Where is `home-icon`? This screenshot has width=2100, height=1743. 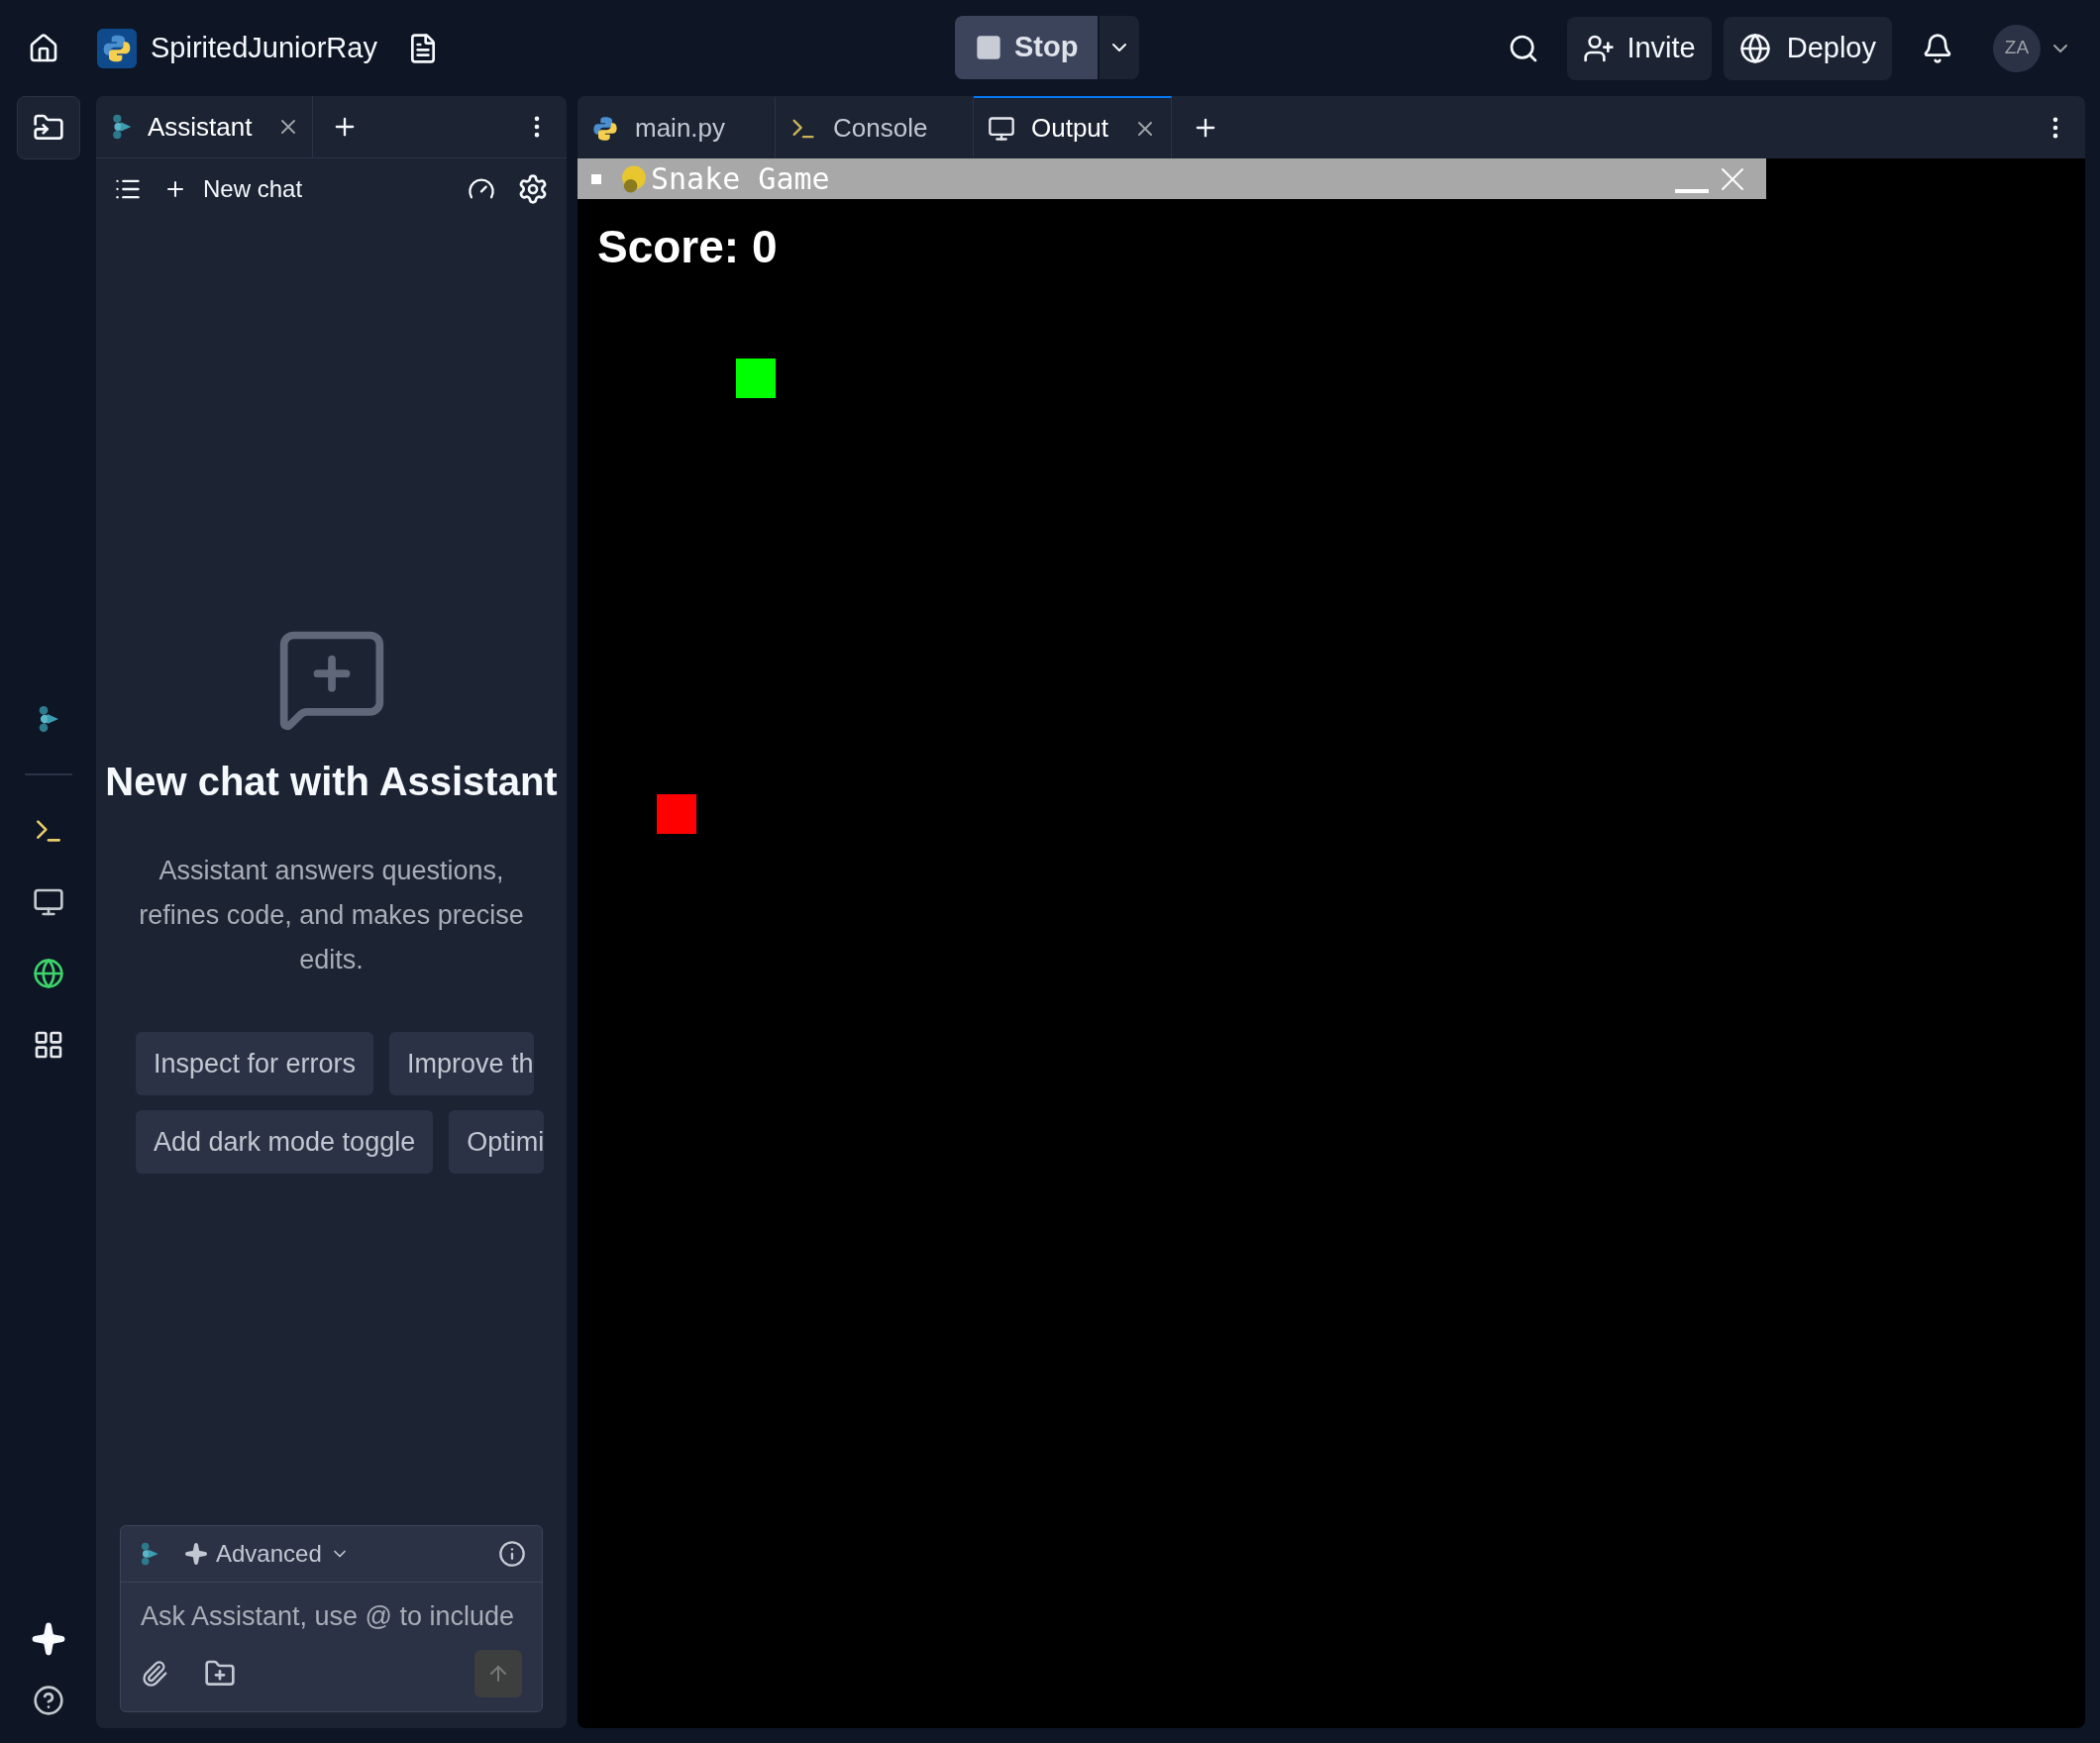
home-icon is located at coordinates (43, 48).